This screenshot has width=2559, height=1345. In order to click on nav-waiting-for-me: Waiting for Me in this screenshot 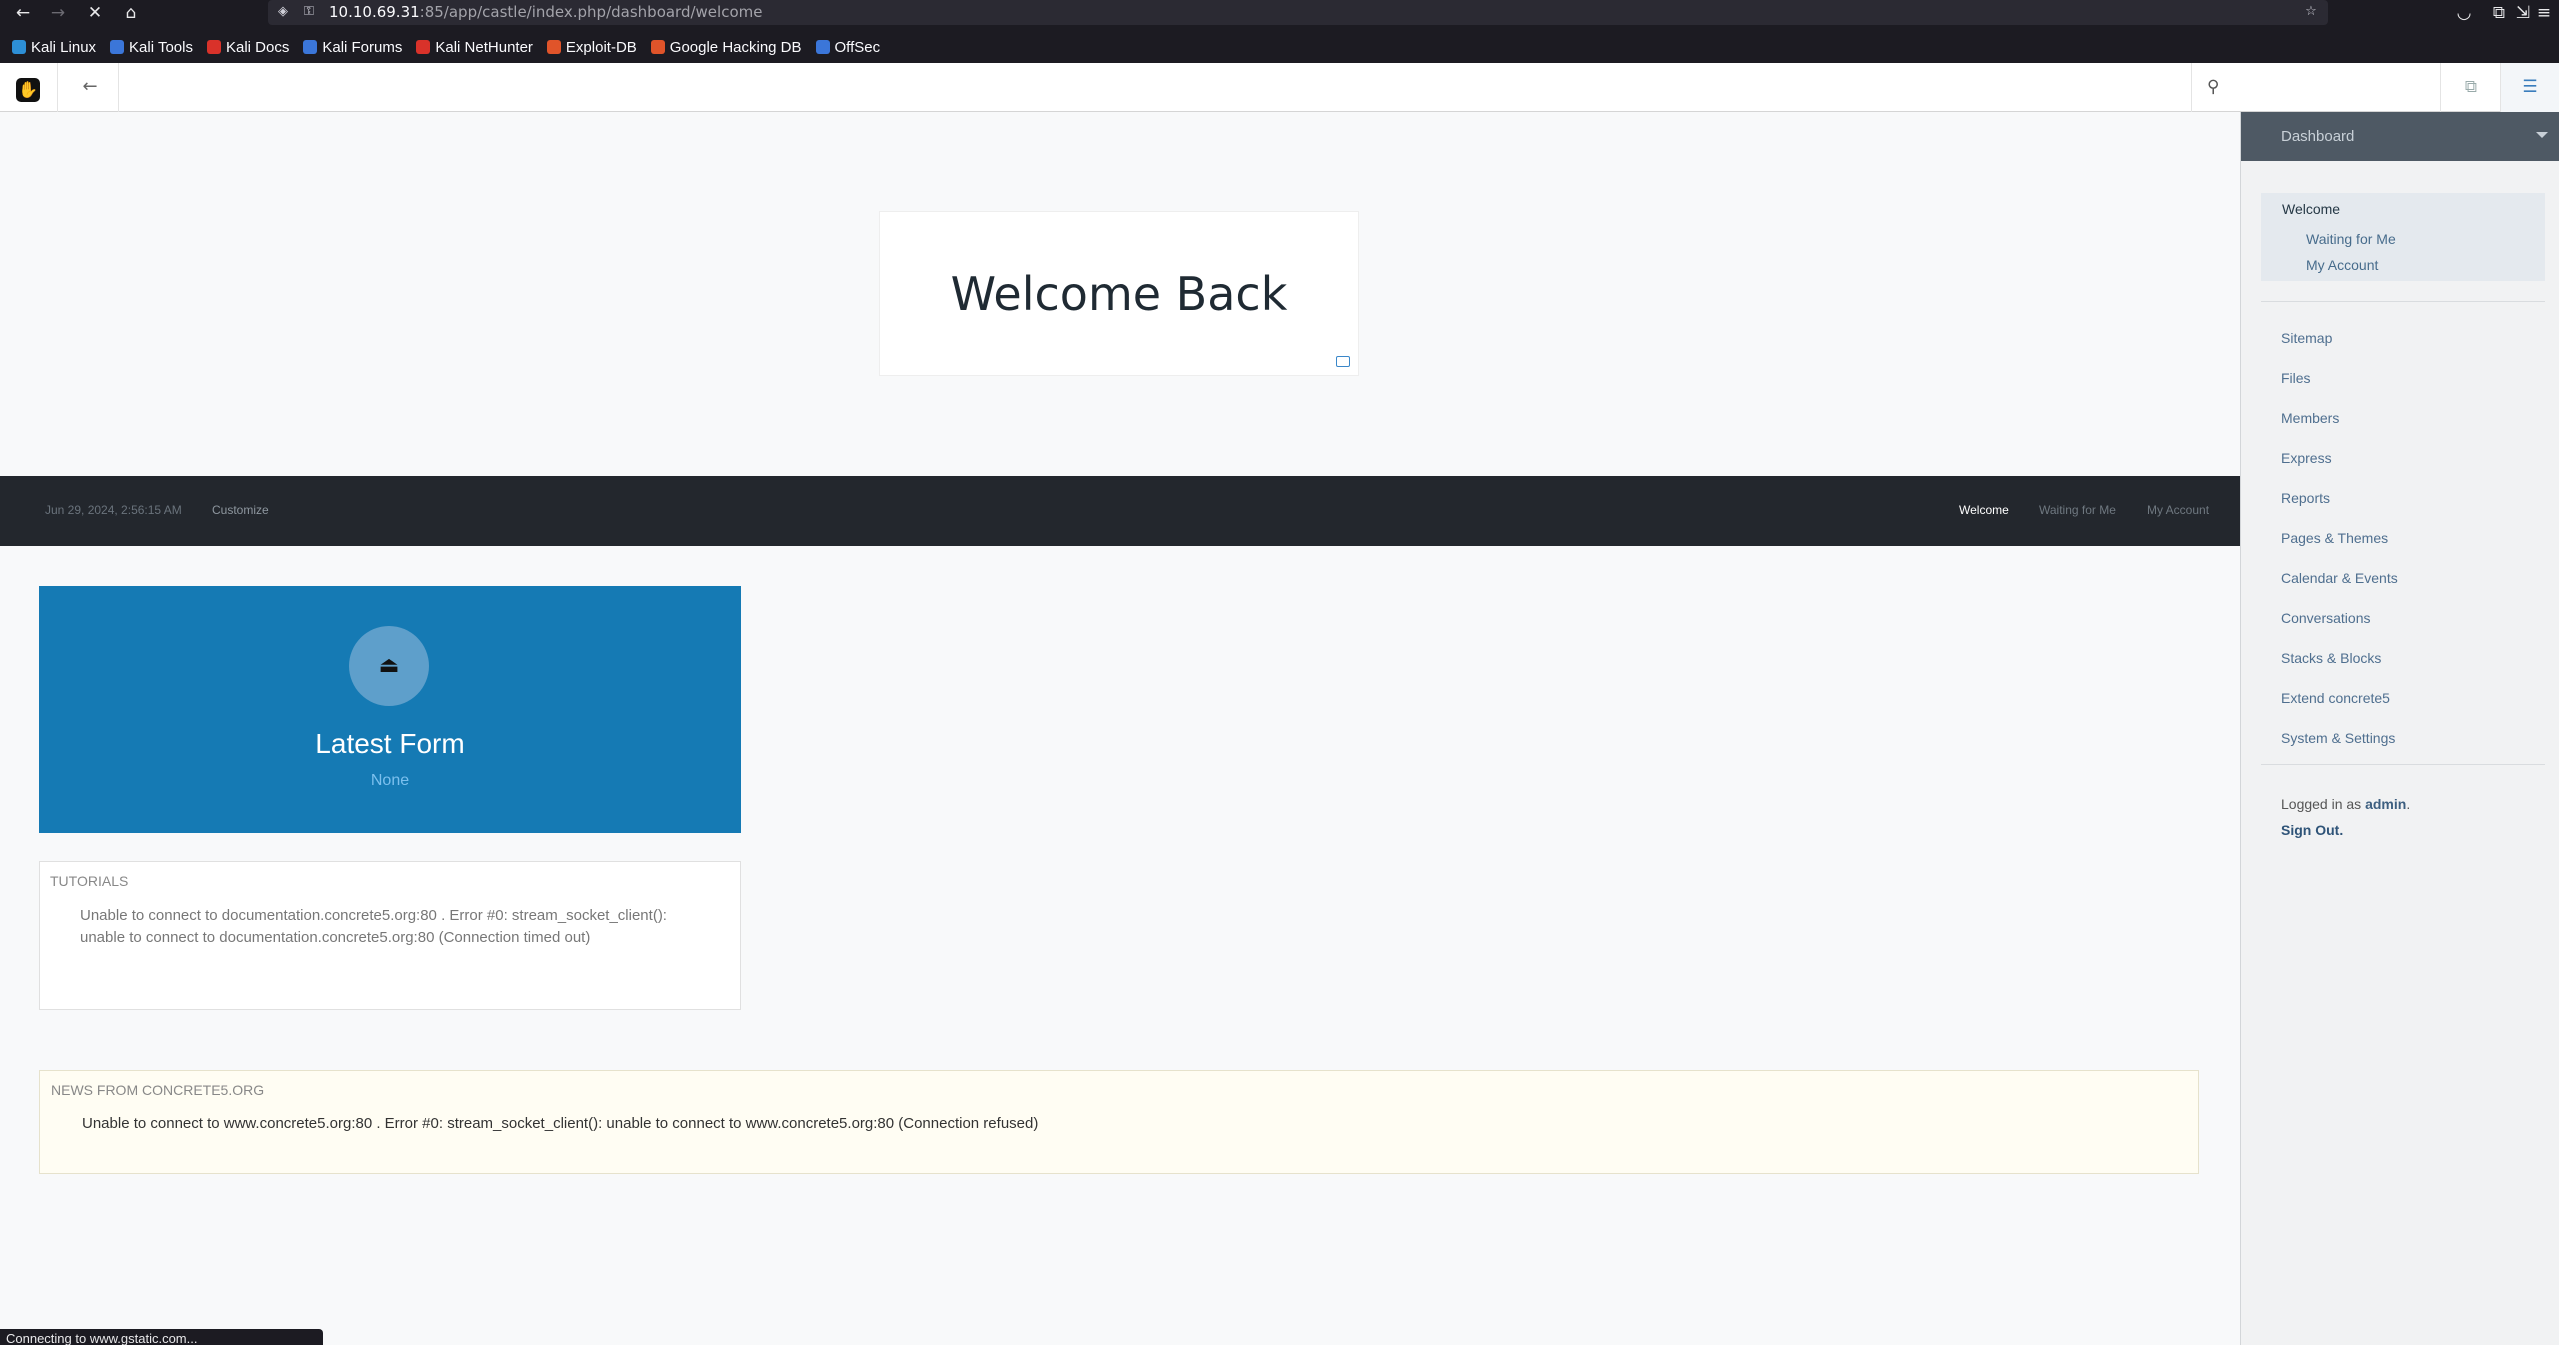, I will do `click(2077, 510)`.